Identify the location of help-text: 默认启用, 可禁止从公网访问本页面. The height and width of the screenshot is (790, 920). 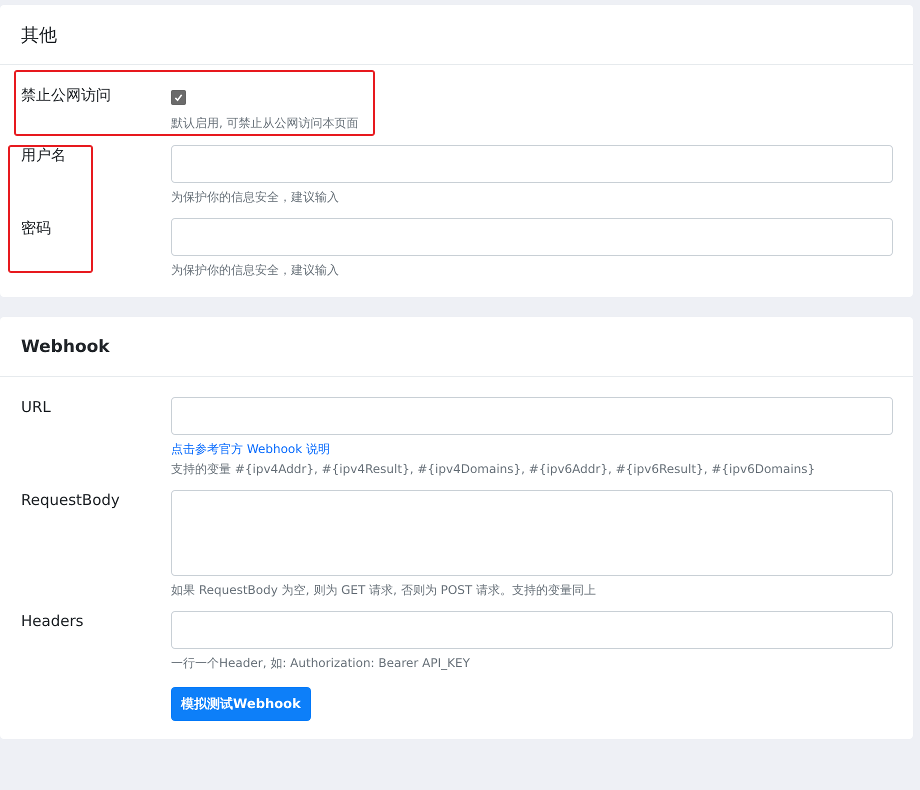
(265, 123).